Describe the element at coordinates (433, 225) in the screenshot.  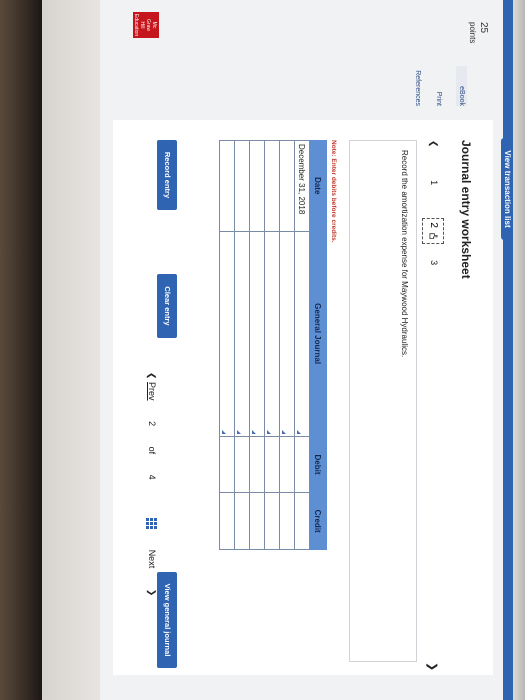
I see `current-step-number: 2` at that location.